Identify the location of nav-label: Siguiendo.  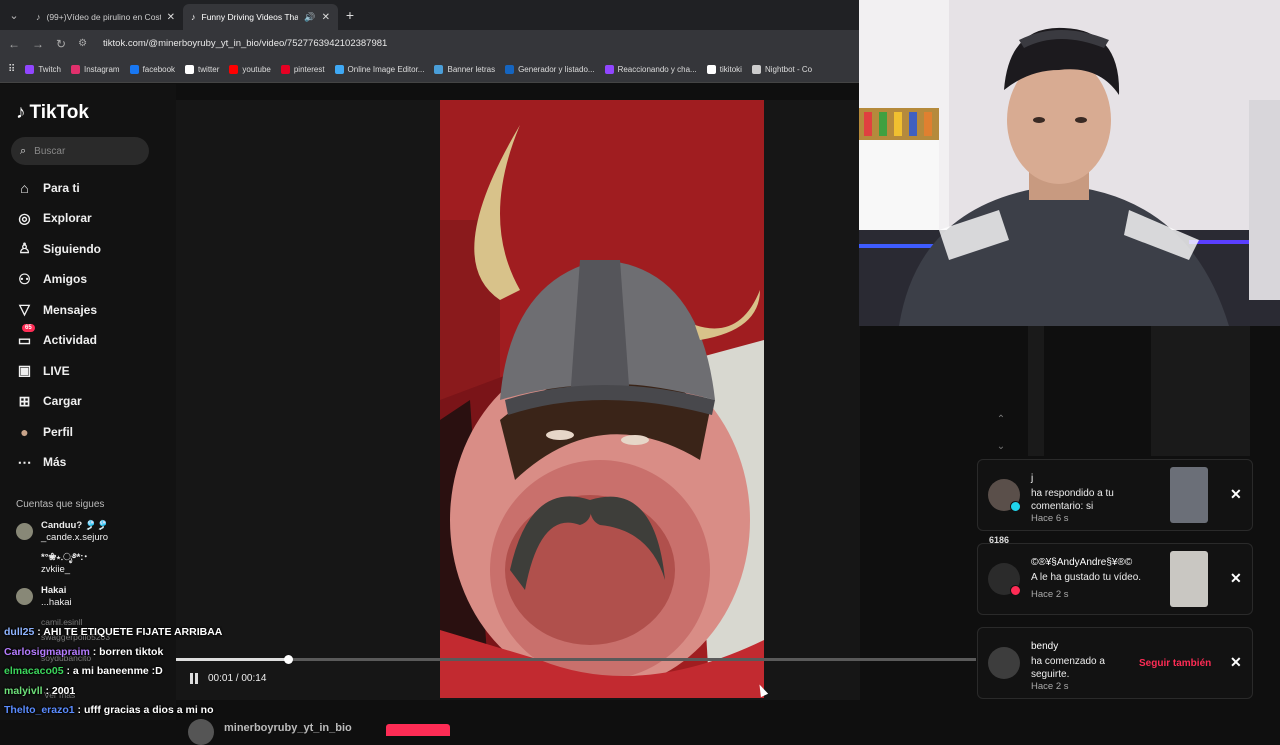
(72, 248).